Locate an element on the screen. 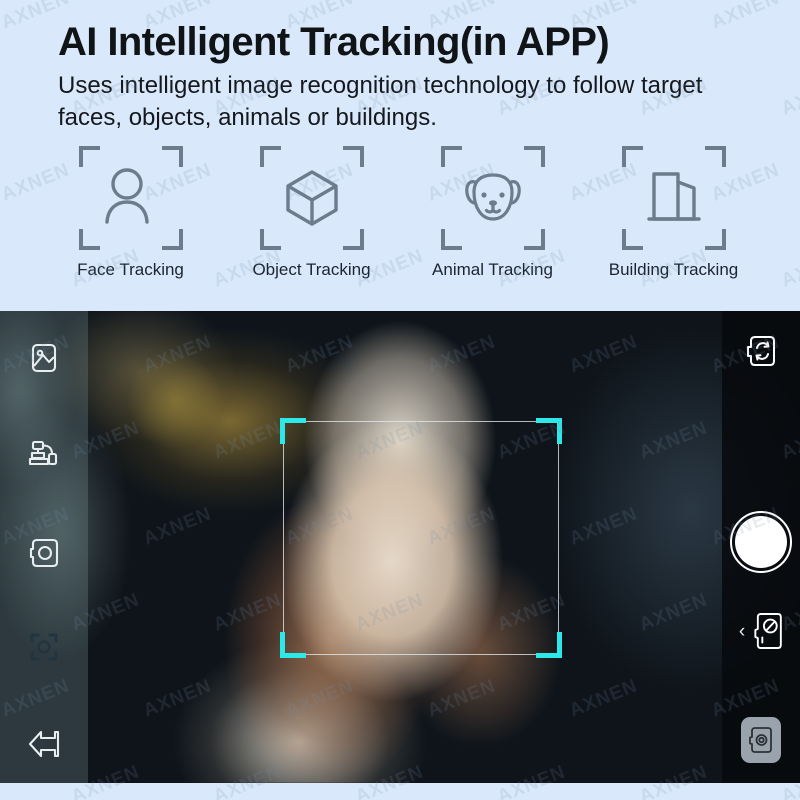  building-tracking-frame is located at coordinates (673, 198).